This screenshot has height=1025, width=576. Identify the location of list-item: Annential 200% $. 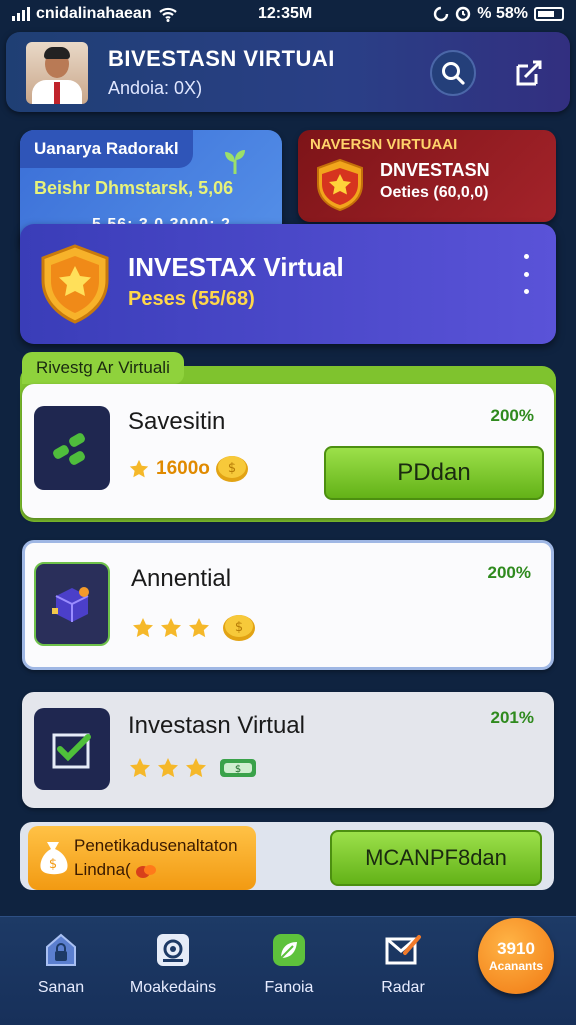
(288, 605).